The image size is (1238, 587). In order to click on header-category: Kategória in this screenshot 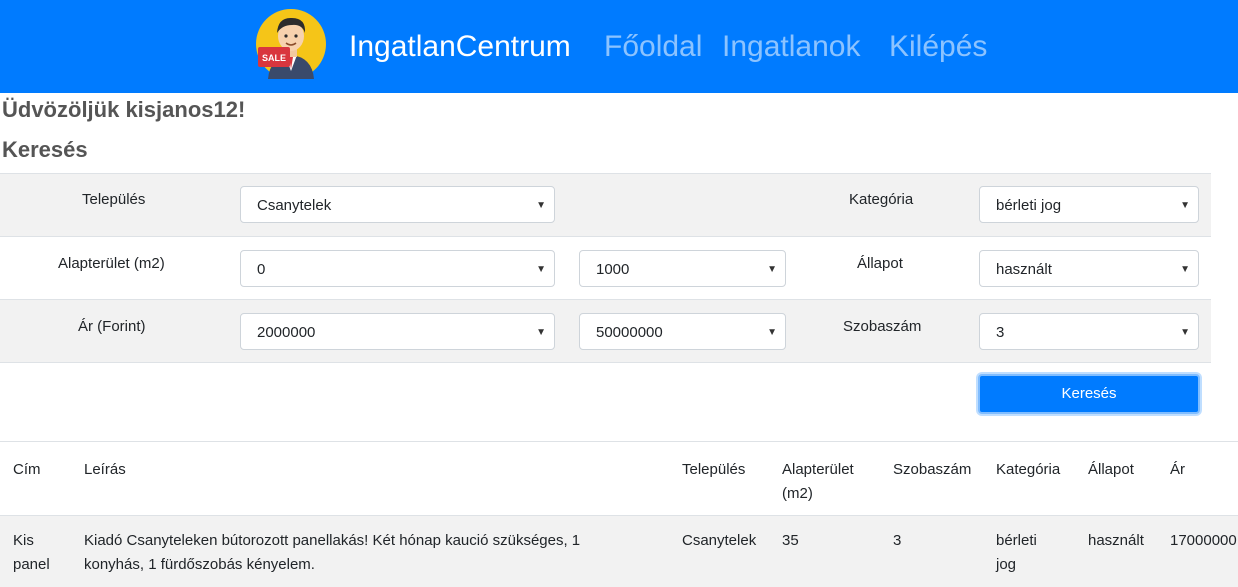, I will do `click(1028, 469)`.